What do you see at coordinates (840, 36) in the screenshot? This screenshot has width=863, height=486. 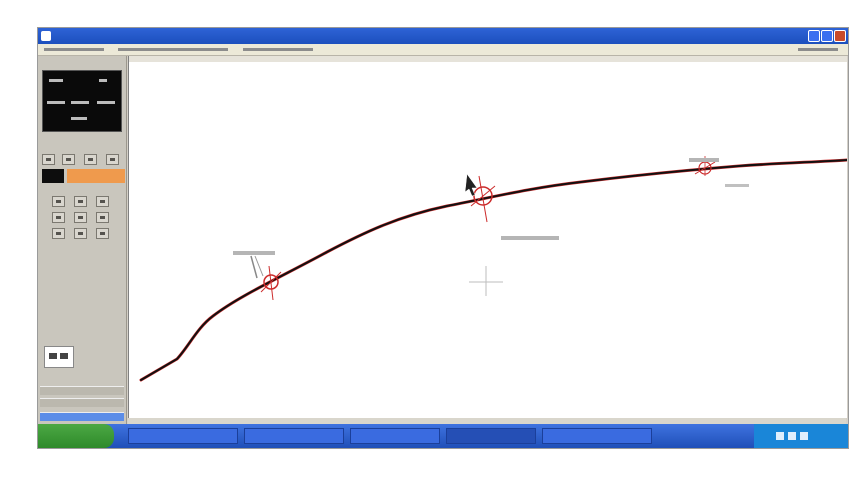 I see `close-icon` at bounding box center [840, 36].